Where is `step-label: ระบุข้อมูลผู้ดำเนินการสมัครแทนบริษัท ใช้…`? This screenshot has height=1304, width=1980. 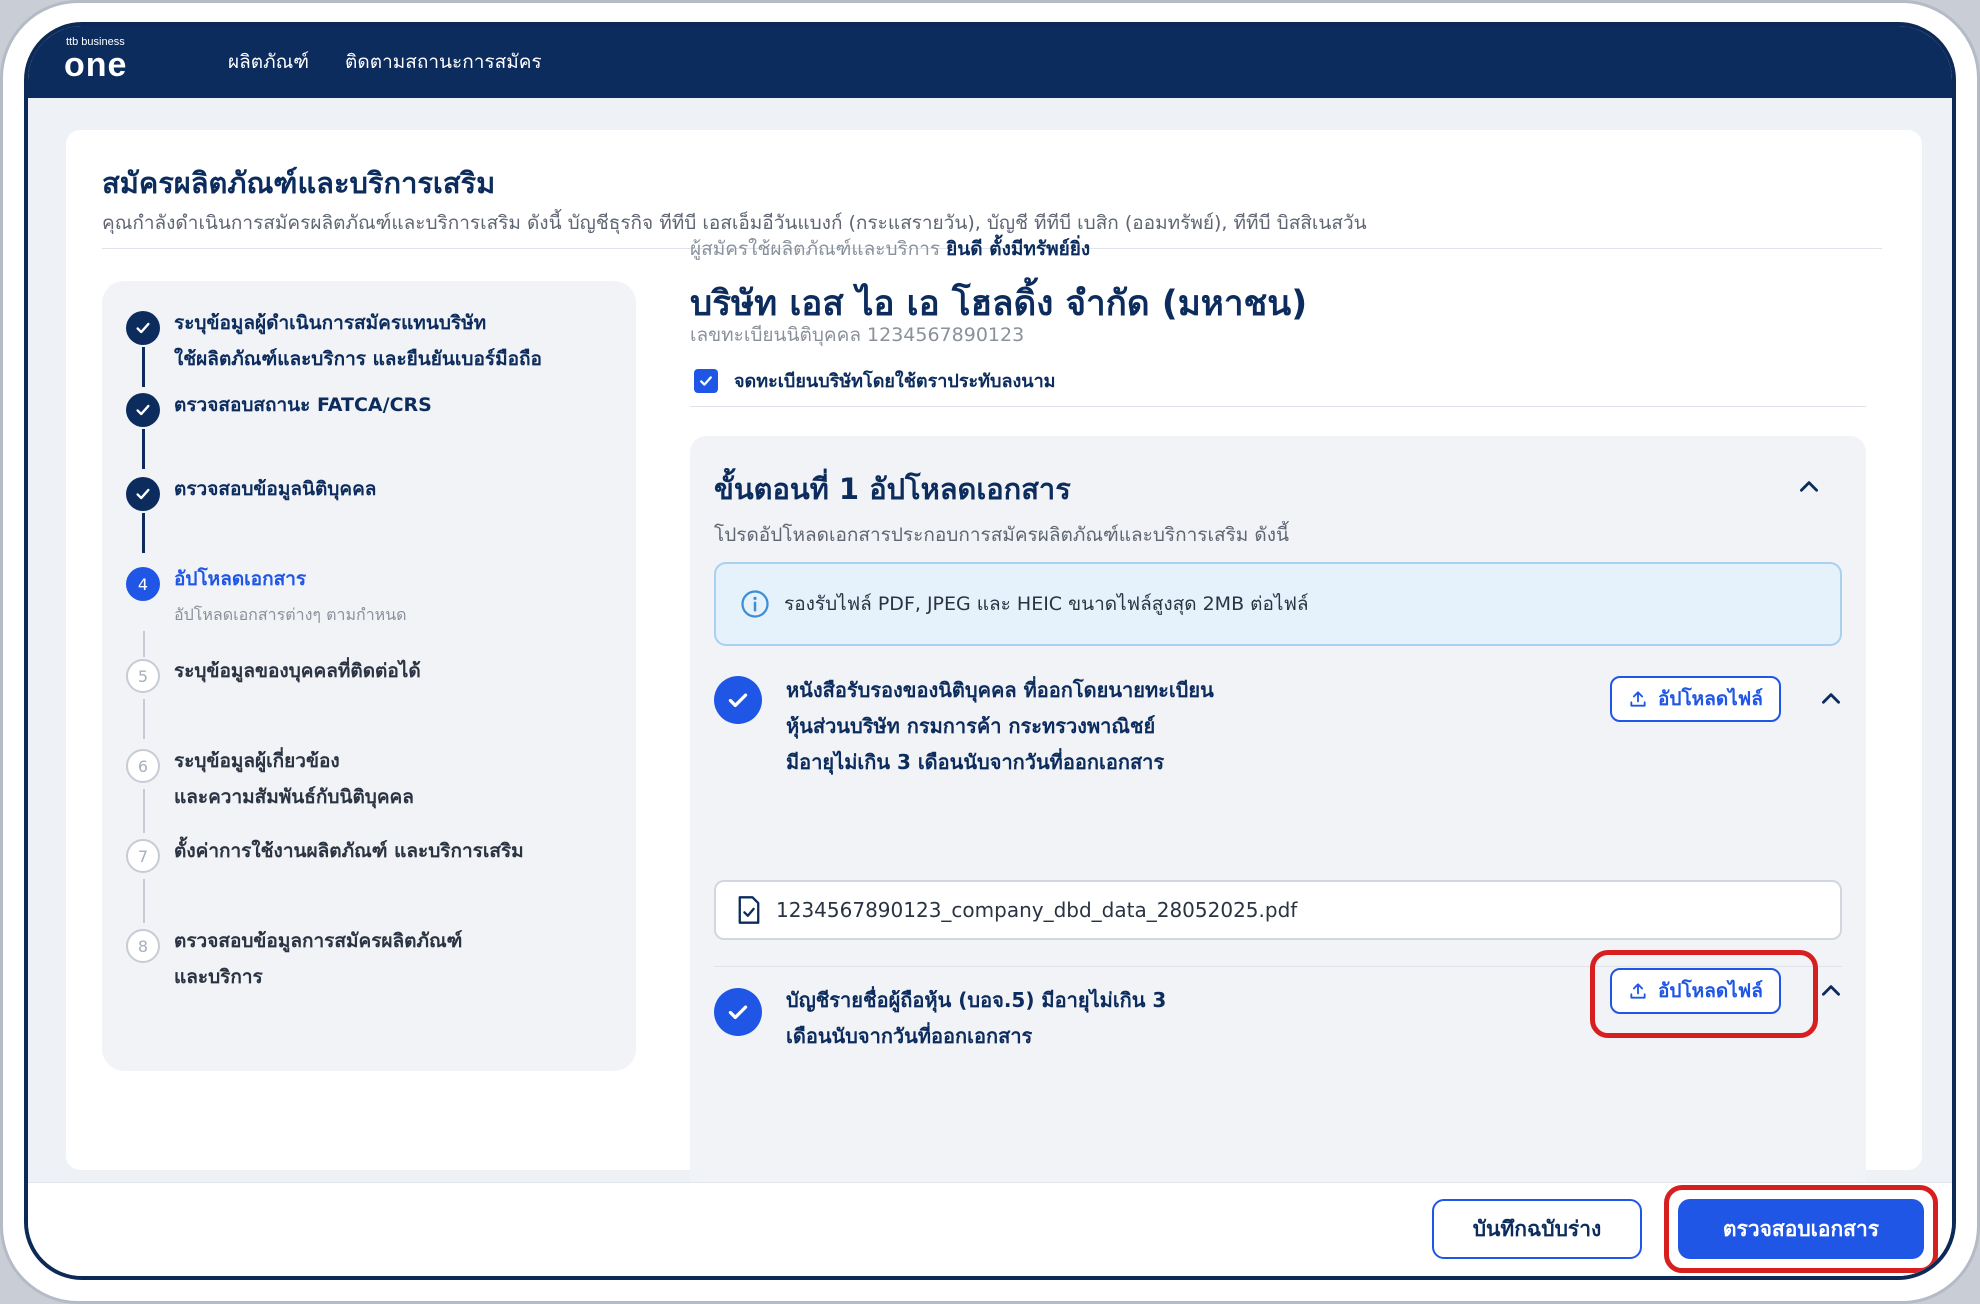
step-label: ระบุข้อมูลผู้ดำเนินการสมัครแทนบริษัท ใช้… is located at coordinates (358, 341).